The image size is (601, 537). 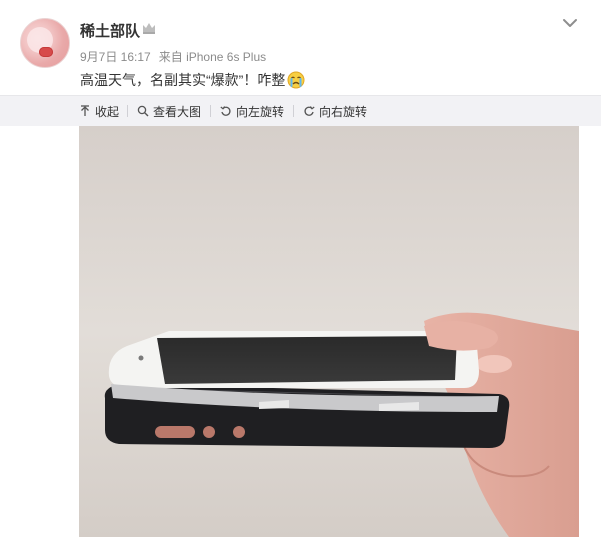 I want to click on collapse-arrow-icon, so click(x=85, y=110).